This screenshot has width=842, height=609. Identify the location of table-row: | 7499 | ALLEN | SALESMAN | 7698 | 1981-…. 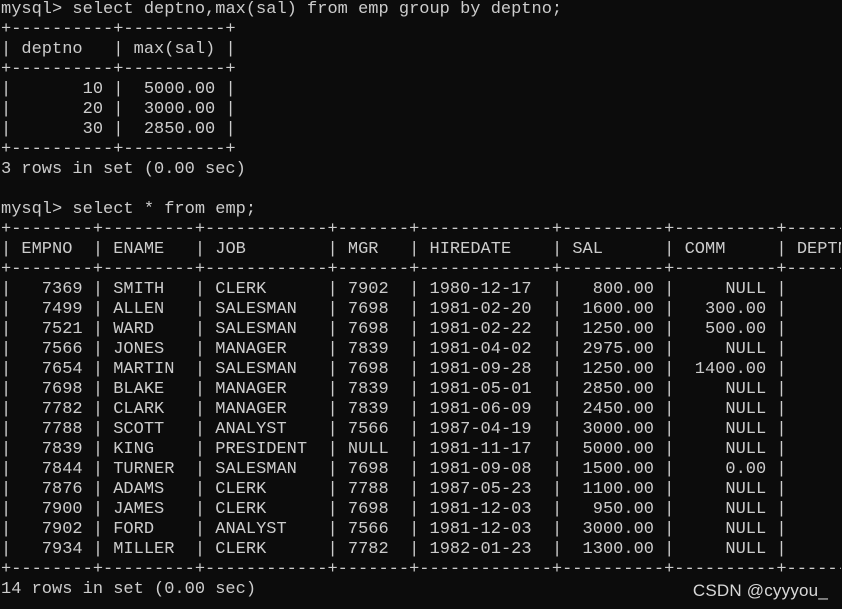
(421, 310).